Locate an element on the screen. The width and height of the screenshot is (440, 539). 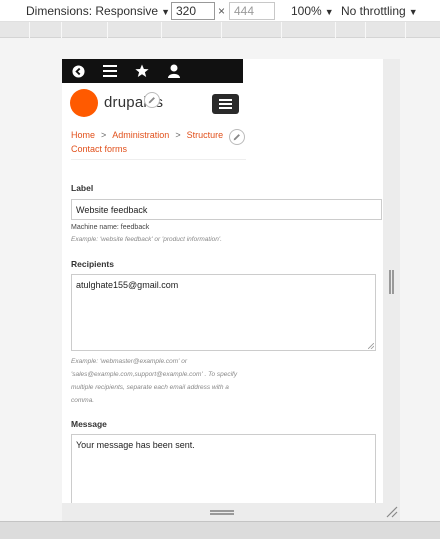
recipients-hint-line: comma. is located at coordinates (83, 400).